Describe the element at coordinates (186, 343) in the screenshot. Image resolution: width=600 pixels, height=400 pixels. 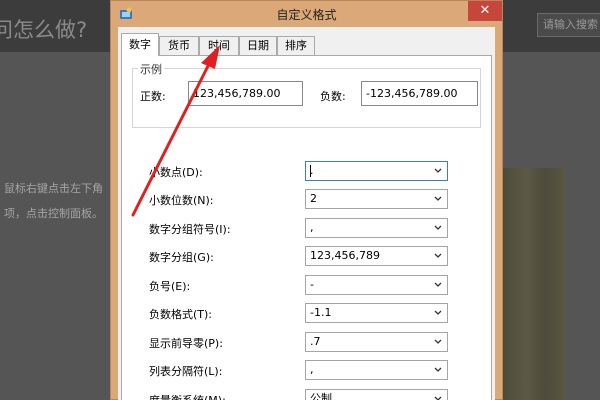
I see `leading-zero-label: 显示前导零(P):` at that location.